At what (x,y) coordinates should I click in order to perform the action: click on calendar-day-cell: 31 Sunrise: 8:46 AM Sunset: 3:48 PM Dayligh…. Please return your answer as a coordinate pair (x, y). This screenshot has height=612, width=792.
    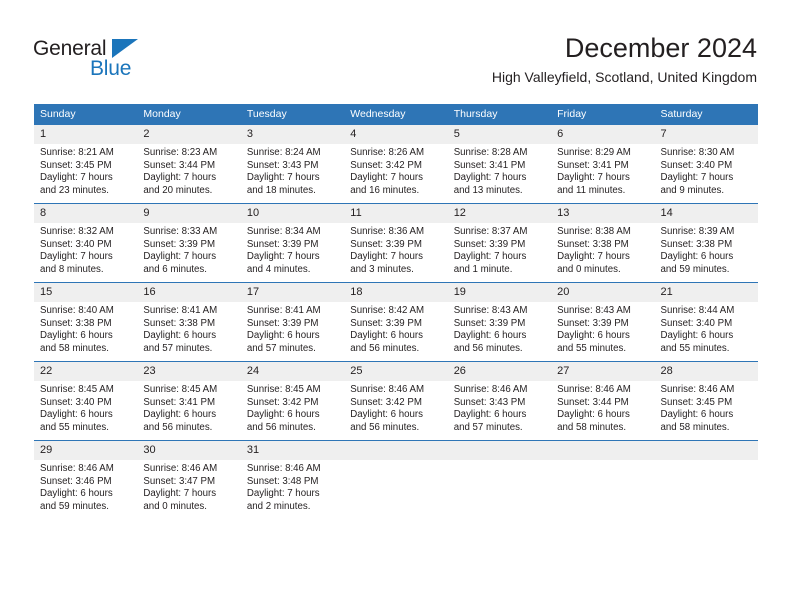
    Looking at the image, I should click on (292, 479).